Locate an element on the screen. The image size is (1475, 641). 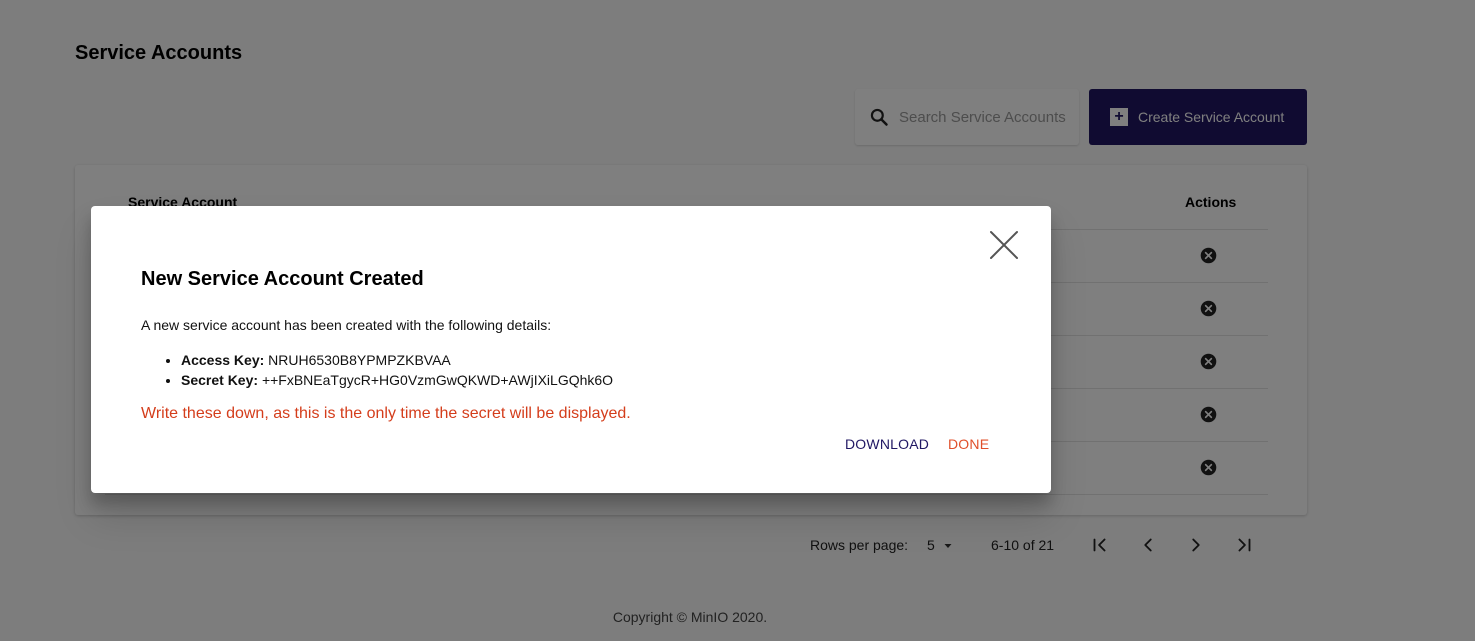
access-key-item: Access Key: NRUH6530B8YPMPZKBVAA is located at coordinates (397, 360).